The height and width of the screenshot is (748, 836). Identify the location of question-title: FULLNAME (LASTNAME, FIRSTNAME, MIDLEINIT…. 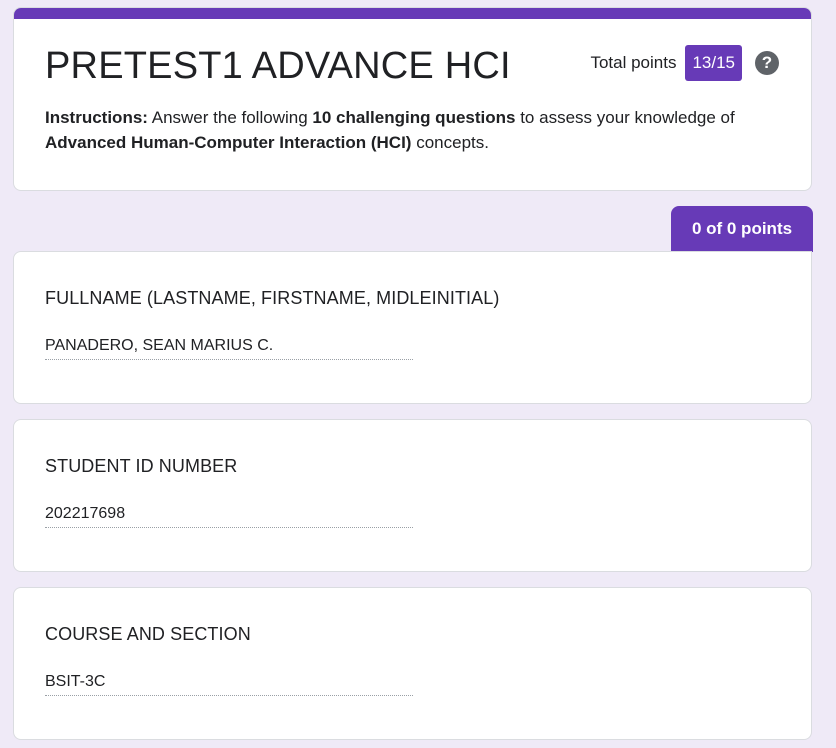
(272, 298).